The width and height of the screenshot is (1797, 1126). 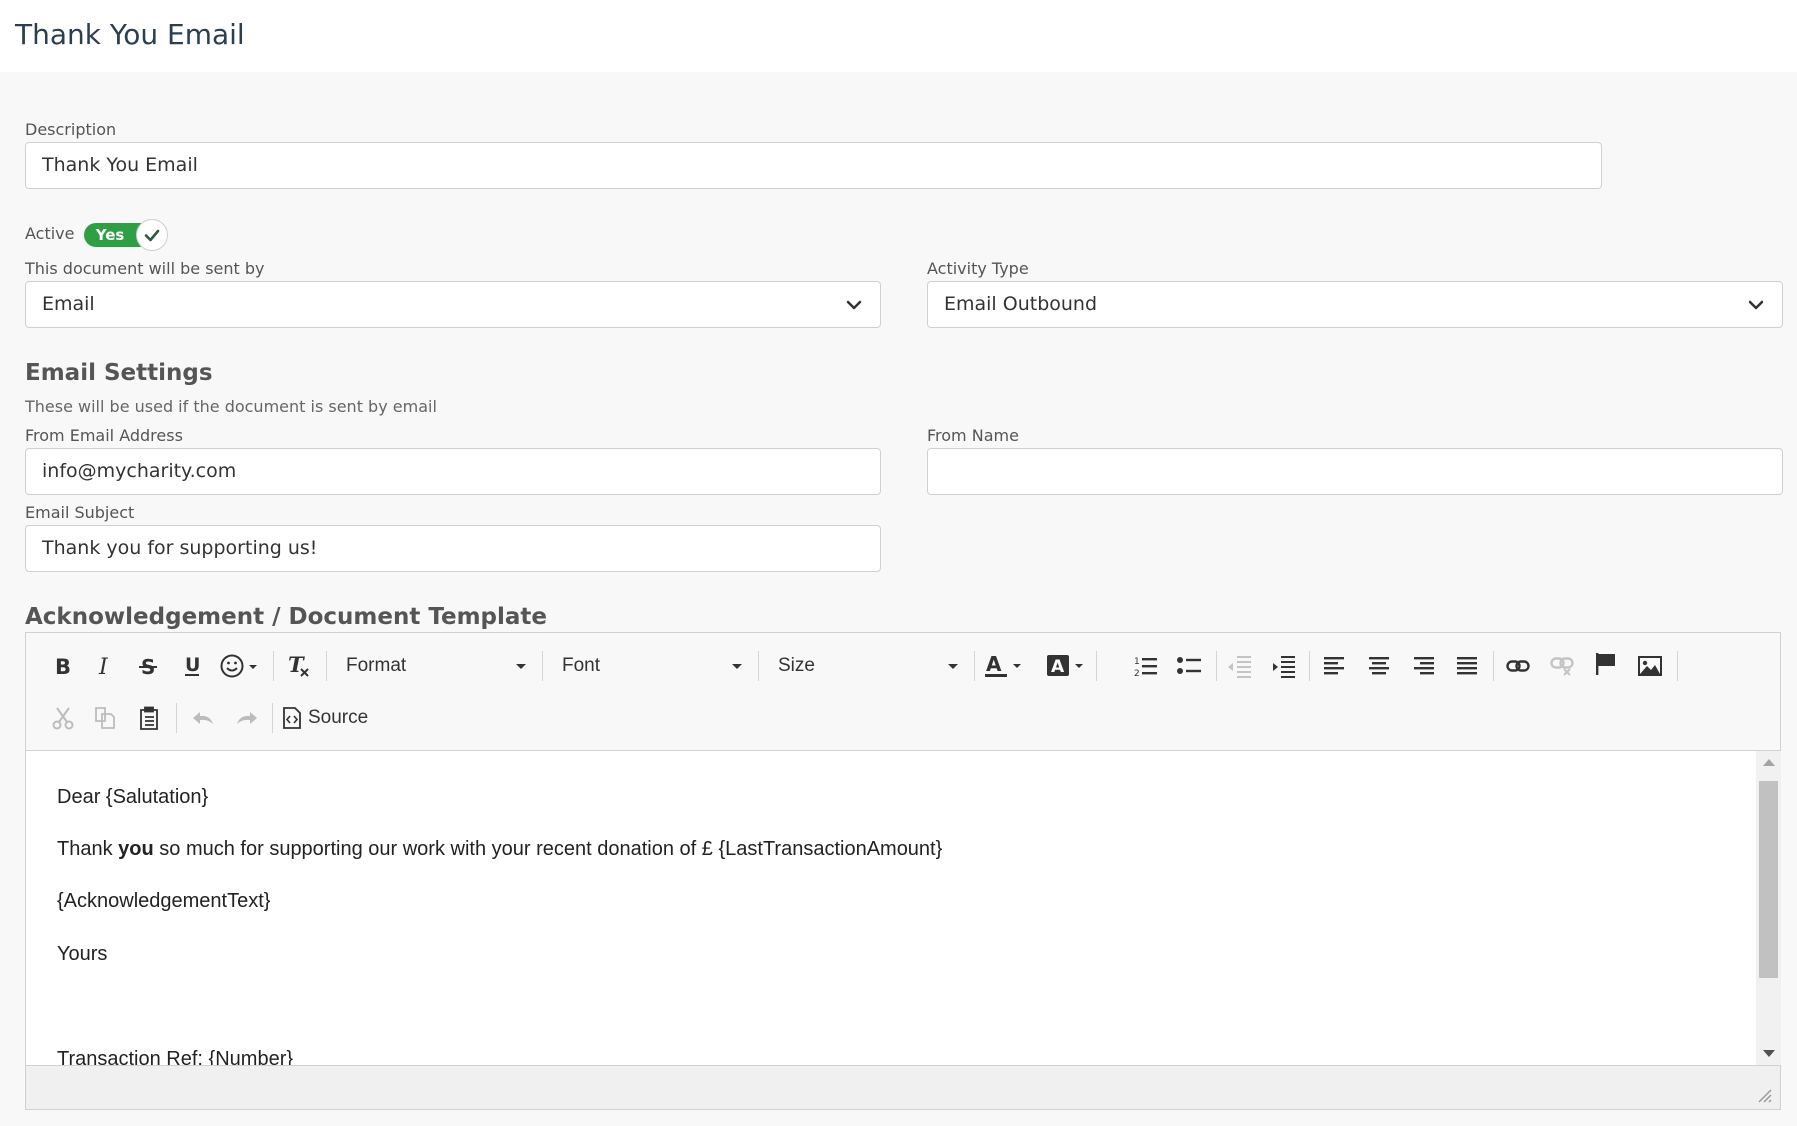 I want to click on page-title: Thank You Email, so click(x=130, y=34).